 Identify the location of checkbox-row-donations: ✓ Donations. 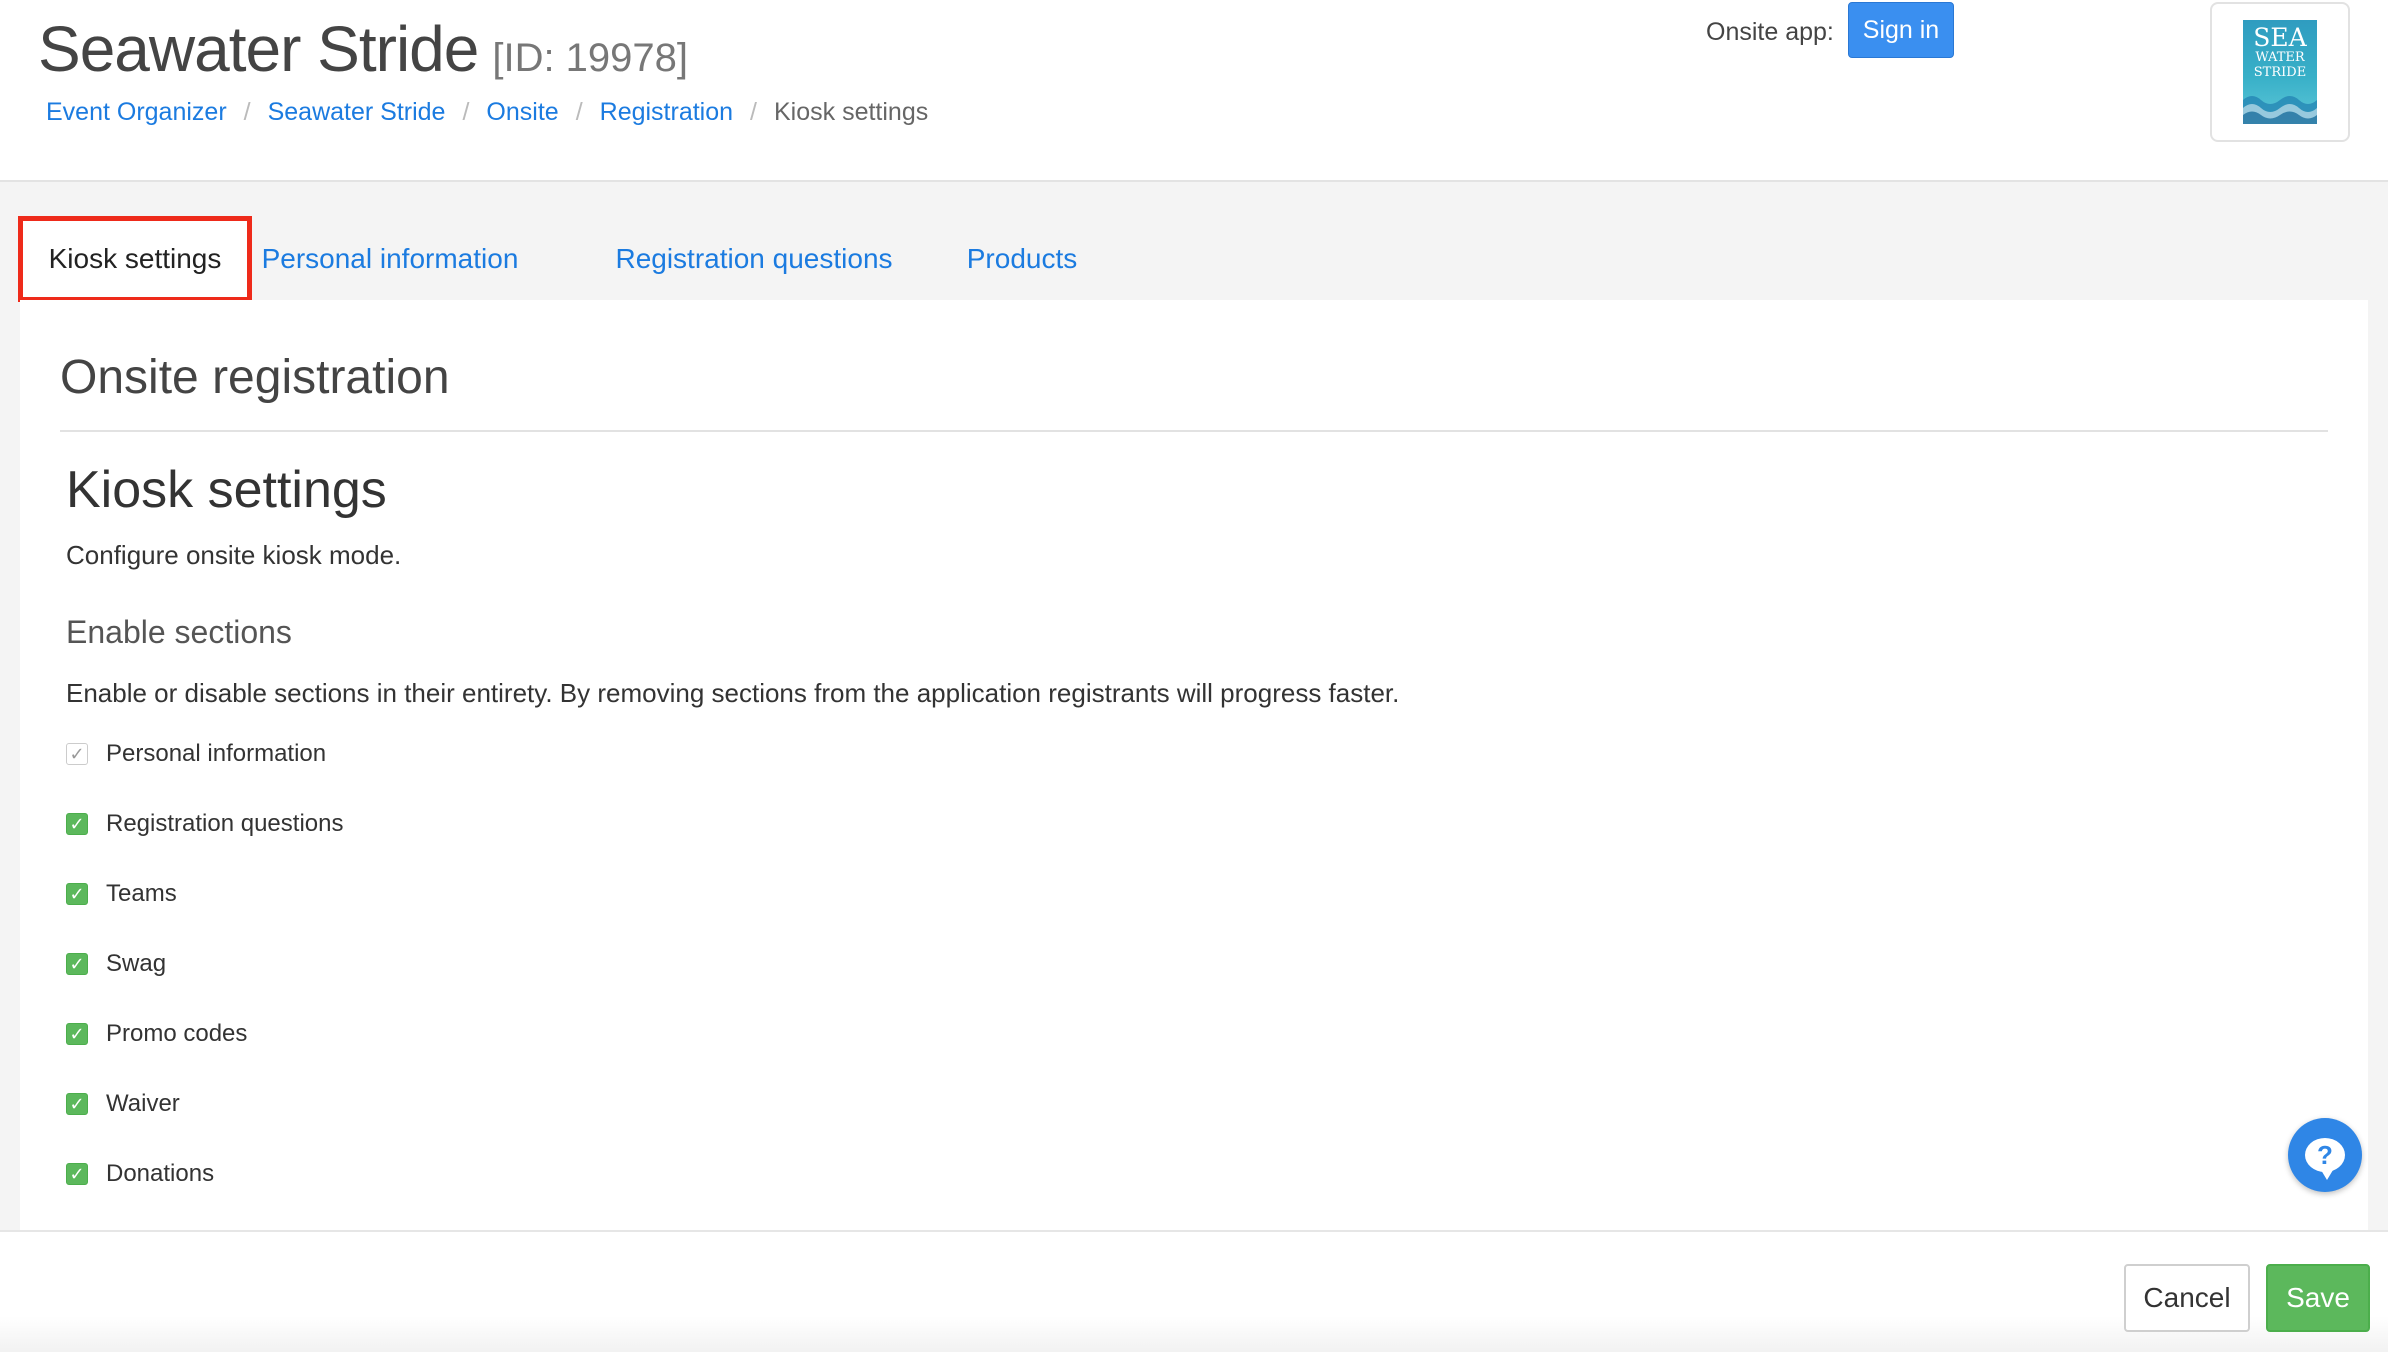
(140, 1174).